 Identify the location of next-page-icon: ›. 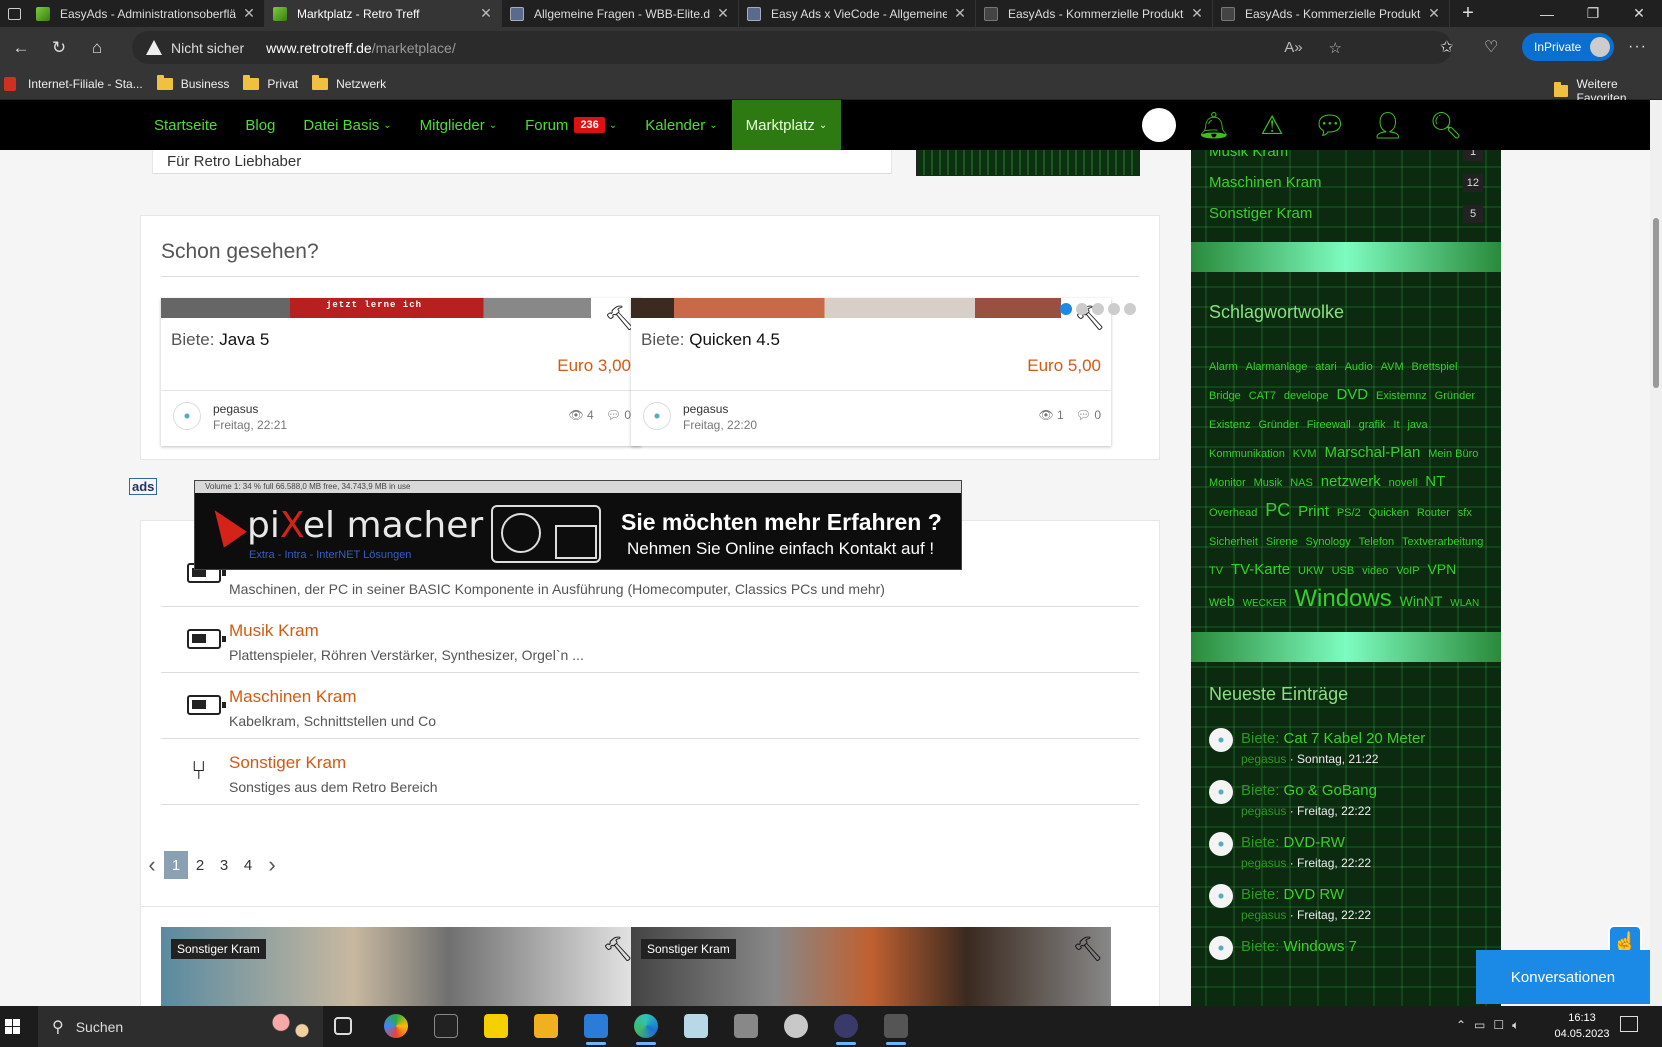
(272, 865).